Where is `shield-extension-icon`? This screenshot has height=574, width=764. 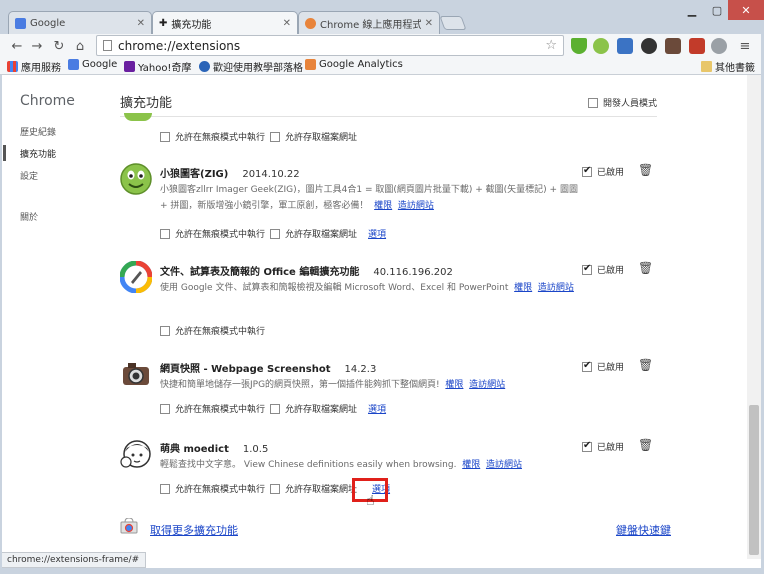 shield-extension-icon is located at coordinates (579, 46).